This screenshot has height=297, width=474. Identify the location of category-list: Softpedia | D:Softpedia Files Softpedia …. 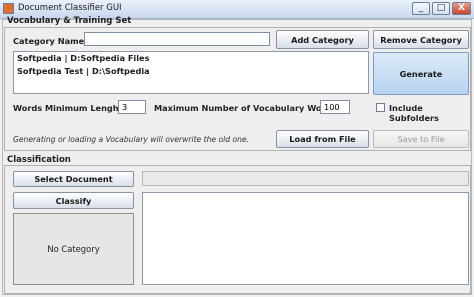
(191, 72).